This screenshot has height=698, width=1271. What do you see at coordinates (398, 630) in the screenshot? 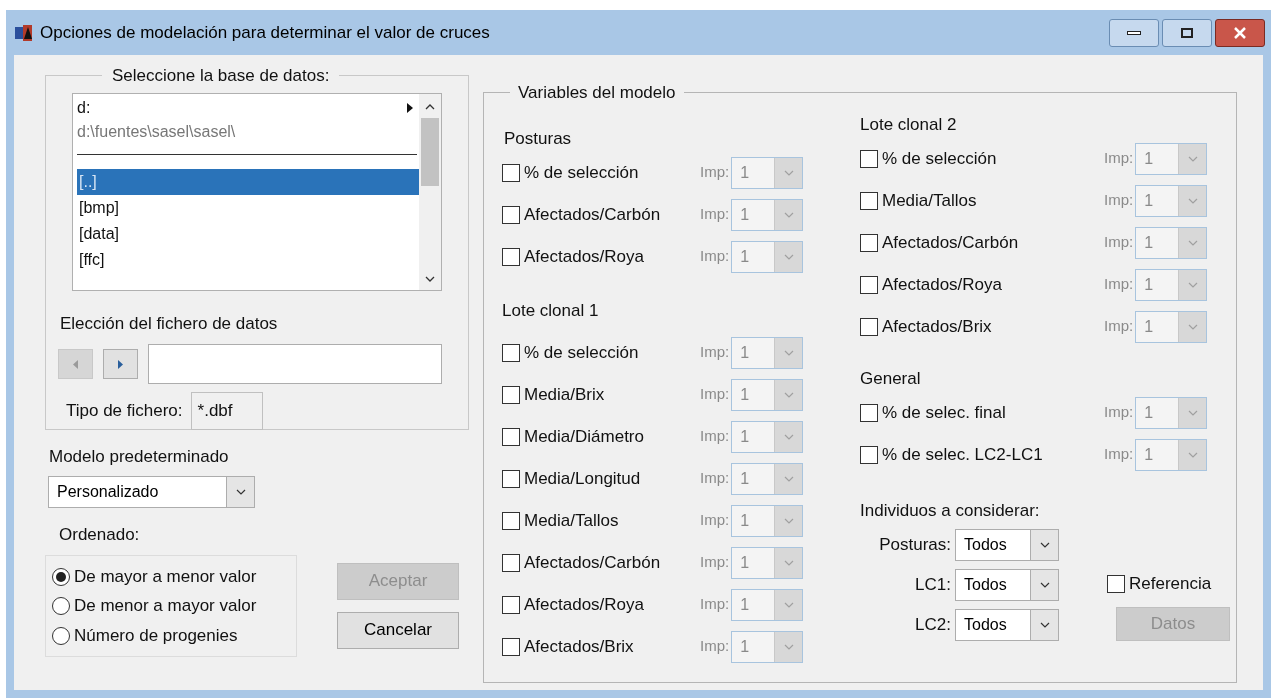
I see `dialog-button: Cancelar` at bounding box center [398, 630].